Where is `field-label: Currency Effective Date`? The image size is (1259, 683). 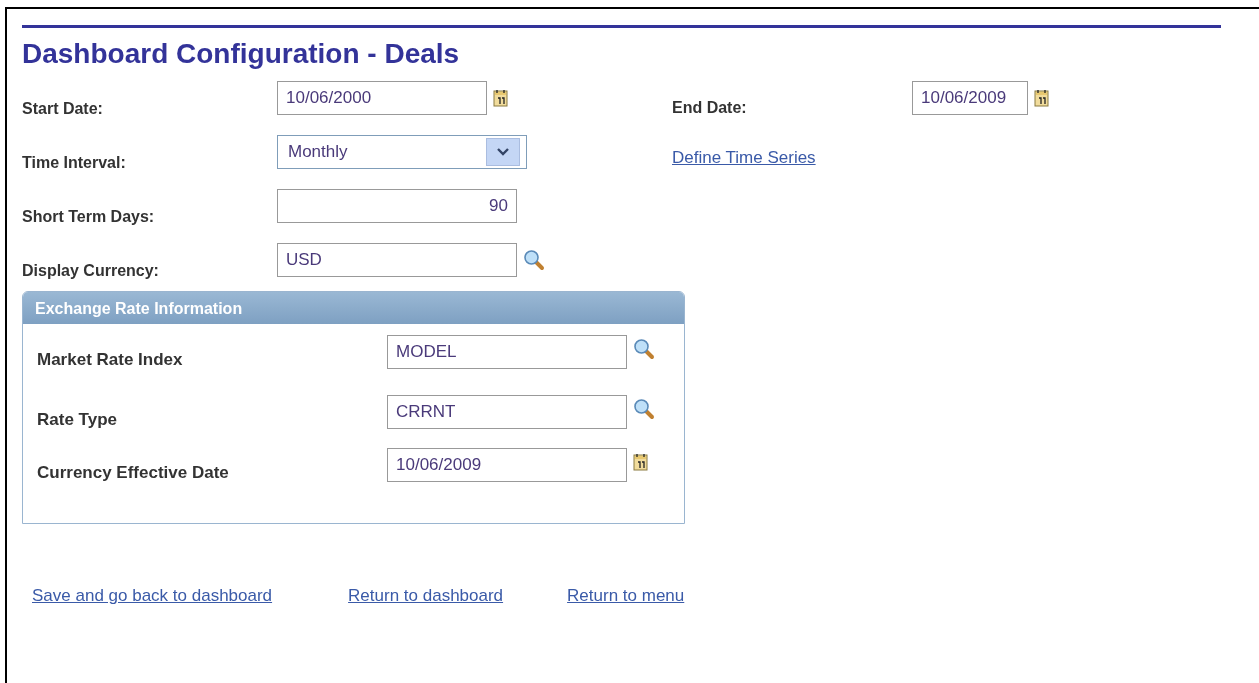
field-label: Currency Effective Date is located at coordinates (133, 472).